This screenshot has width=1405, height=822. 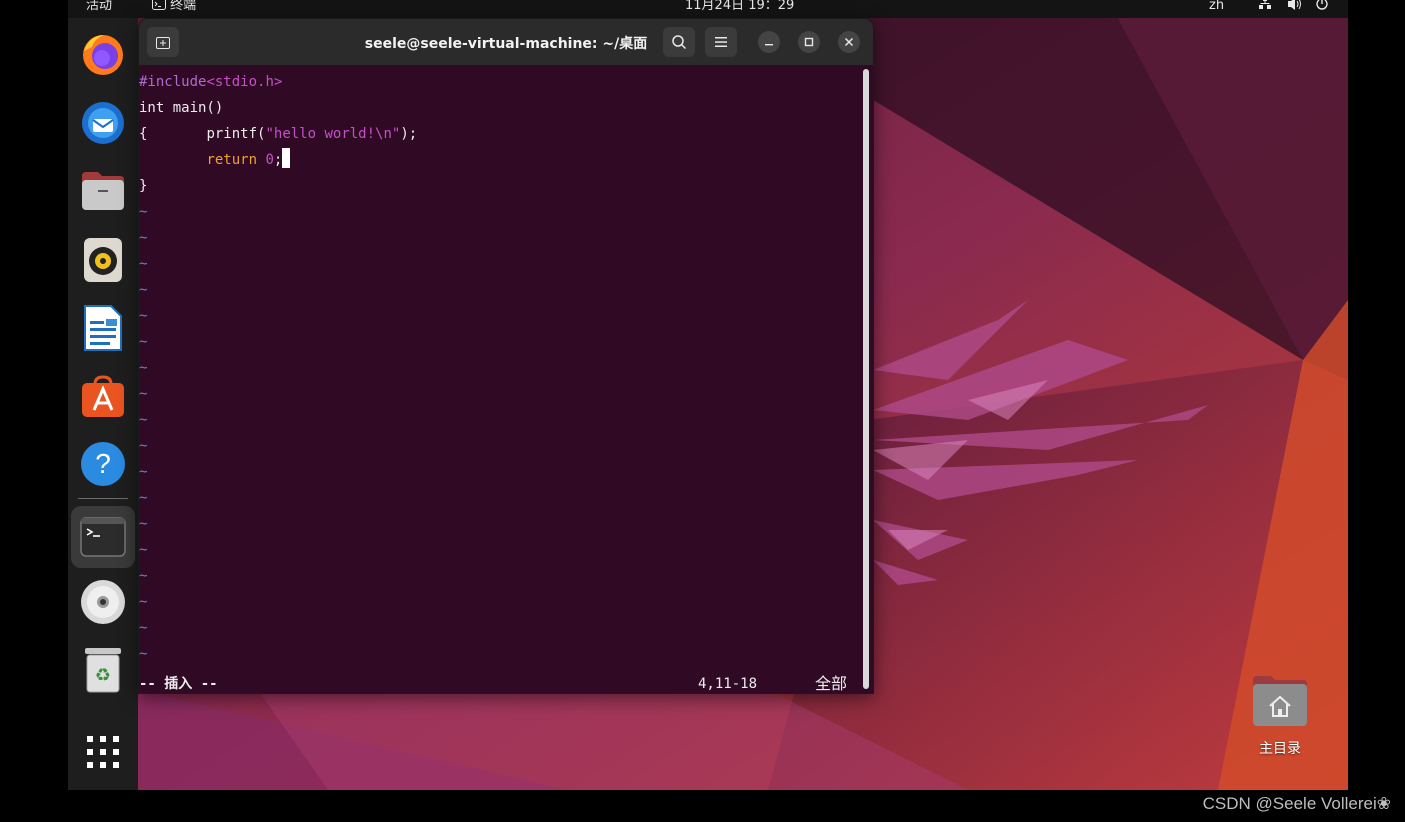 I want to click on code-line-1: #include<stdio.h>, so click(x=211, y=82).